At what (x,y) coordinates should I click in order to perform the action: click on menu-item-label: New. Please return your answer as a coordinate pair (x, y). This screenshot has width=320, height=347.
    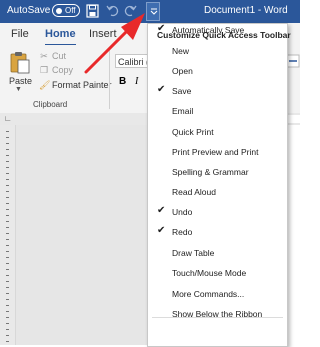
    Looking at the image, I should click on (181, 51).